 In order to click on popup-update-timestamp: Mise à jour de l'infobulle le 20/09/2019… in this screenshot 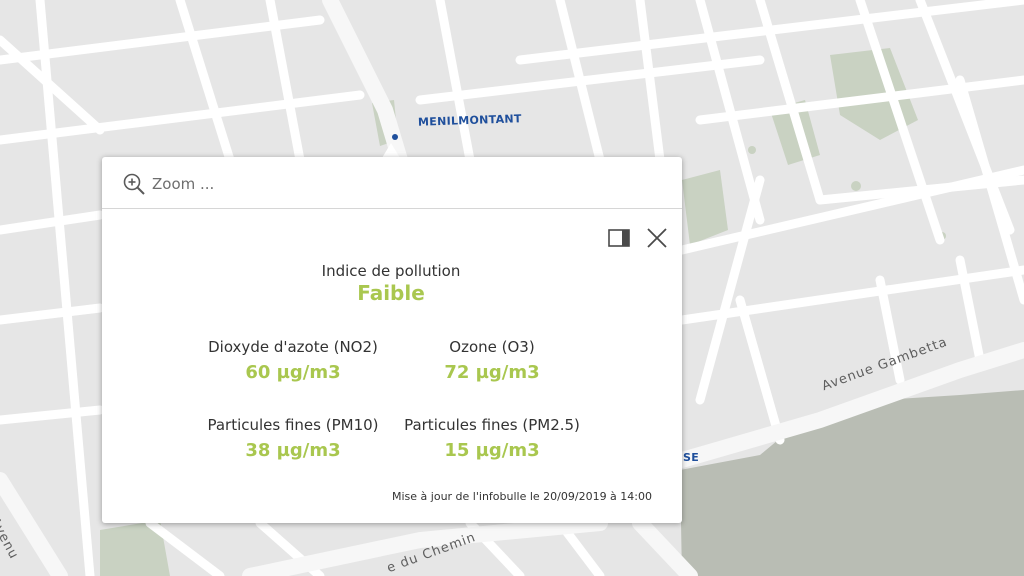, I will do `click(522, 496)`.